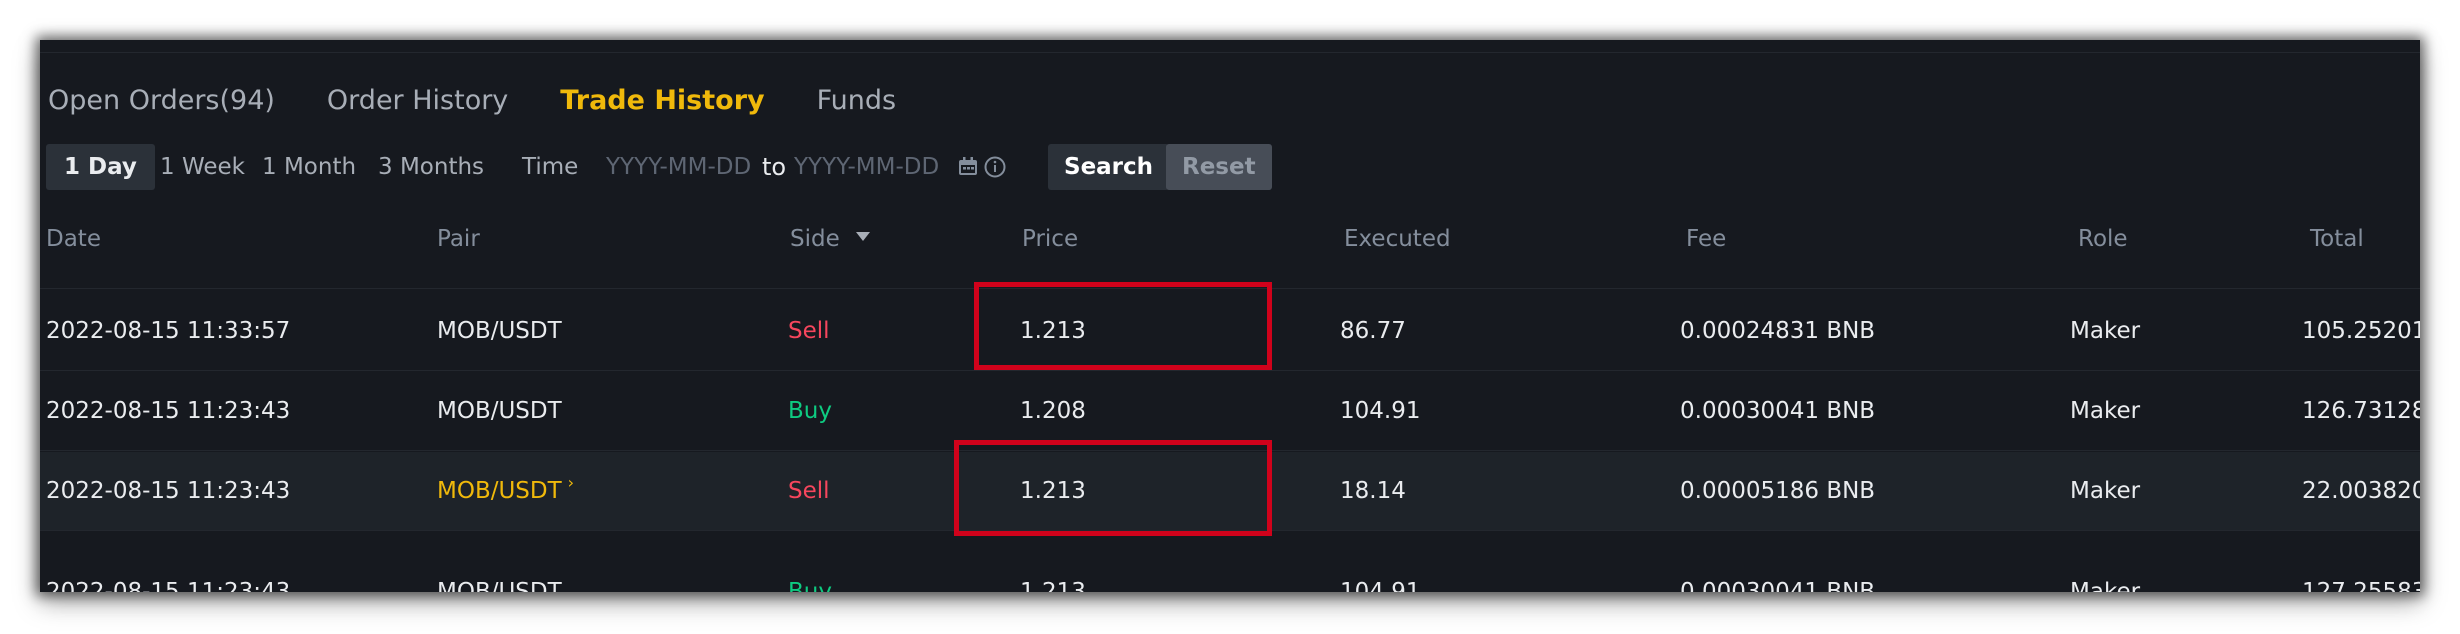  I want to click on column-header-price: Price, so click(1050, 239).